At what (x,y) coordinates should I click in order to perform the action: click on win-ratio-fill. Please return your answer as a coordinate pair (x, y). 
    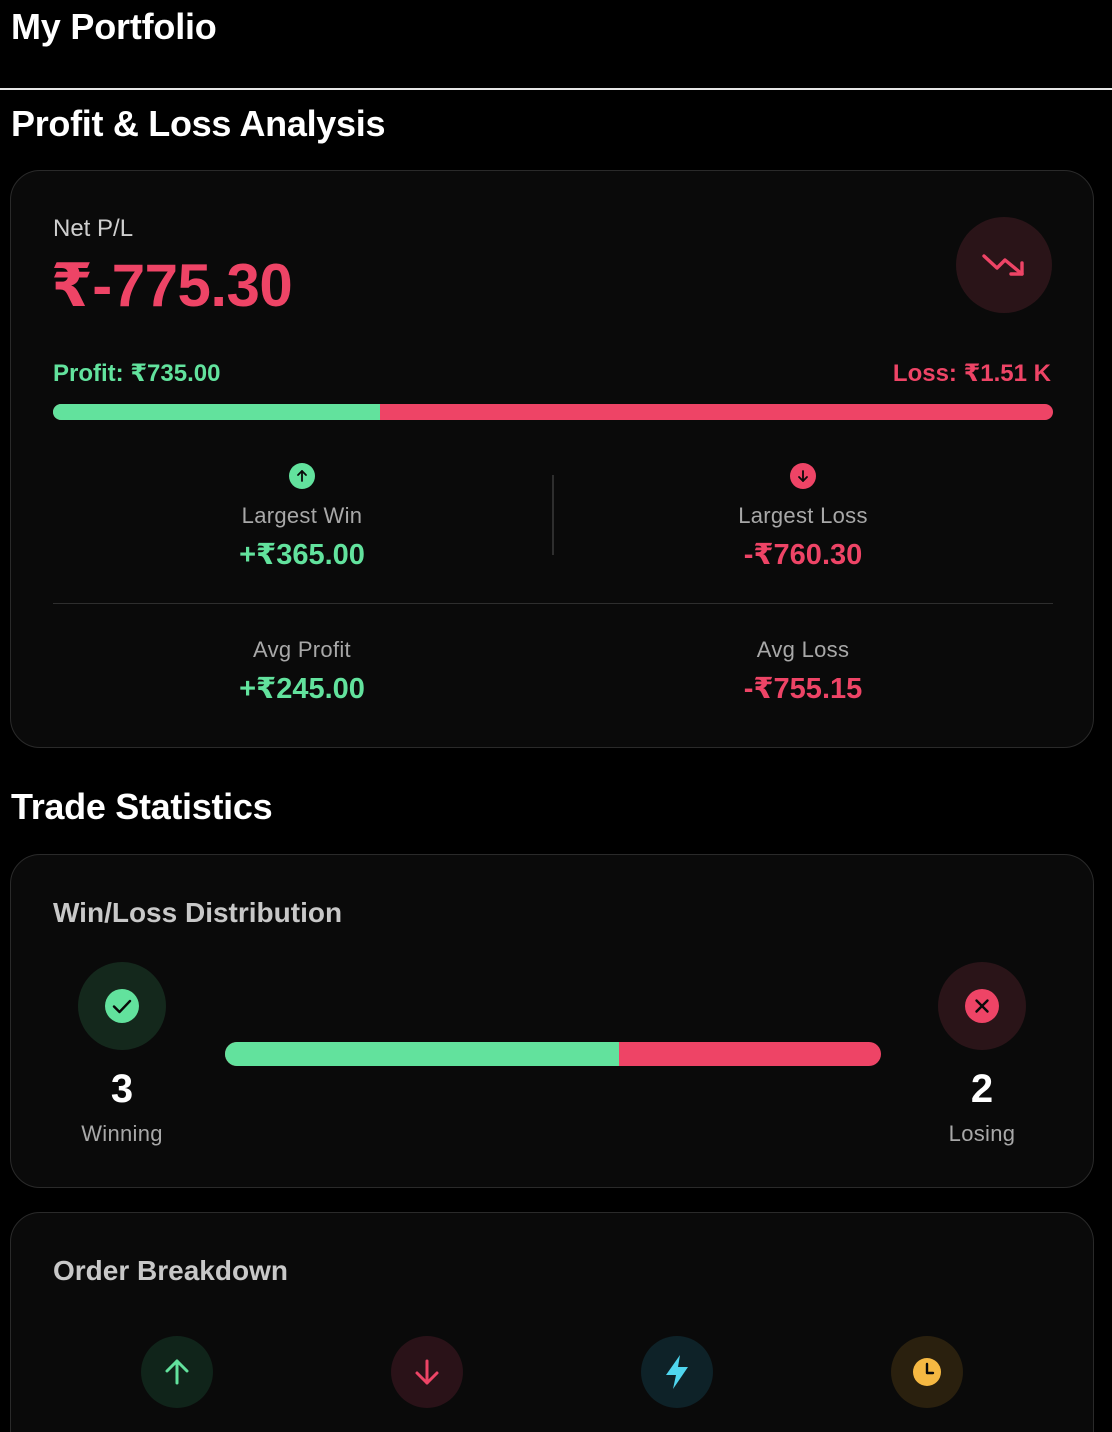
    Looking at the image, I should click on (422, 1054).